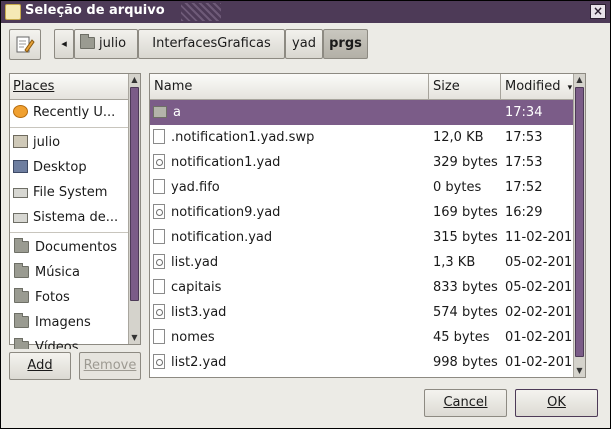 The height and width of the screenshot is (429, 611). I want to click on file-name: notification9.yad, so click(226, 212).